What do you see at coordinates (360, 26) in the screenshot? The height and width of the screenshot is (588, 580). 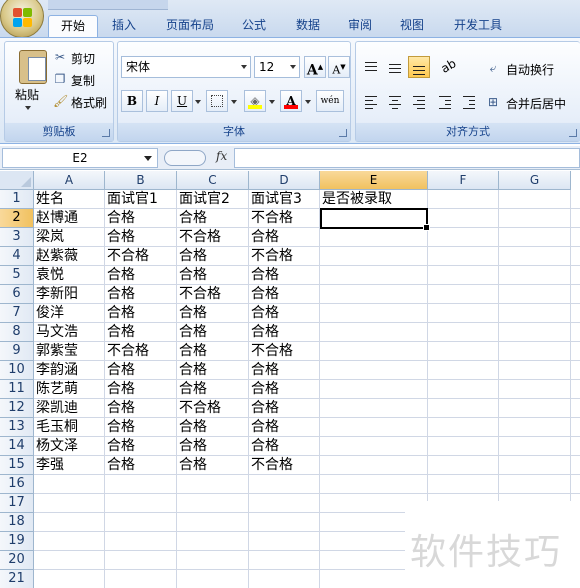 I see `tab-review: 审阅` at bounding box center [360, 26].